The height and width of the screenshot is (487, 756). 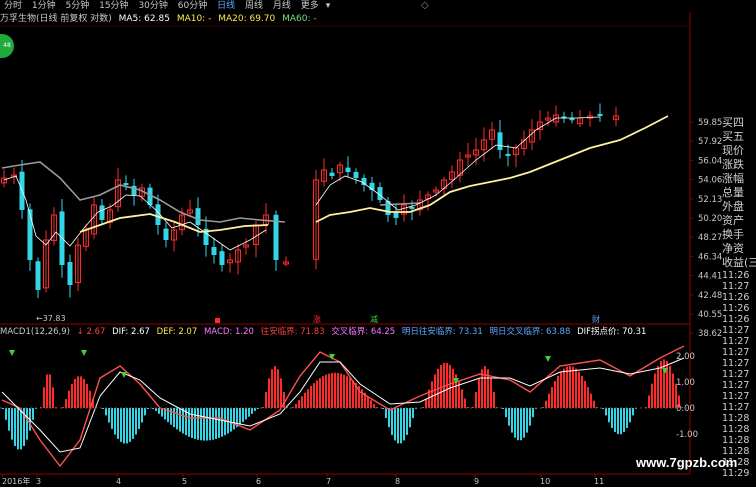 I want to click on date-tick-label: 5, so click(x=184, y=481).